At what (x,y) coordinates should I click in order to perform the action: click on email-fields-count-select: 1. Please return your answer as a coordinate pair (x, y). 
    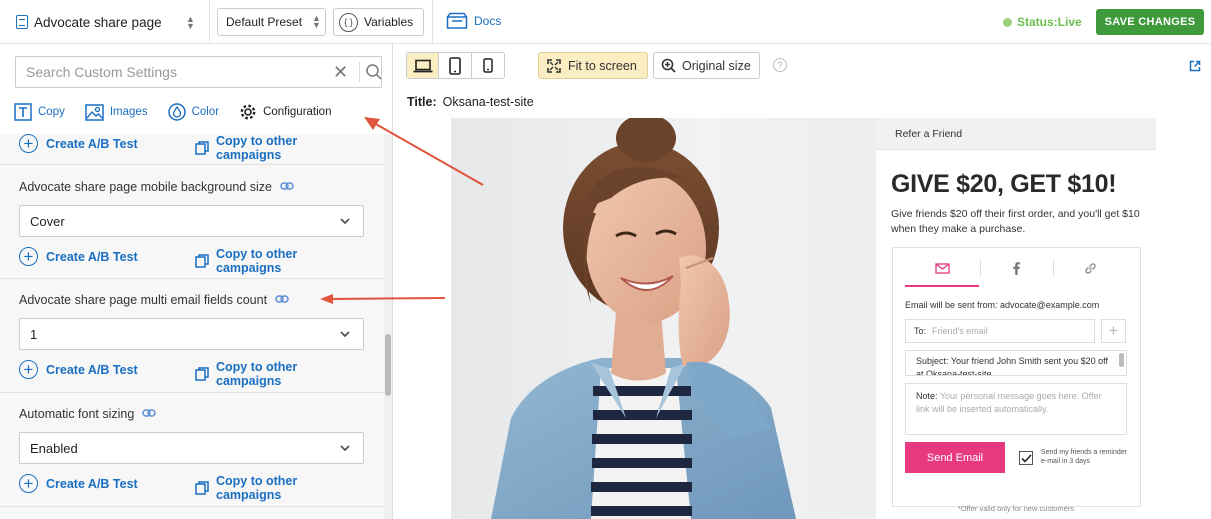
    Looking at the image, I should click on (191, 334).